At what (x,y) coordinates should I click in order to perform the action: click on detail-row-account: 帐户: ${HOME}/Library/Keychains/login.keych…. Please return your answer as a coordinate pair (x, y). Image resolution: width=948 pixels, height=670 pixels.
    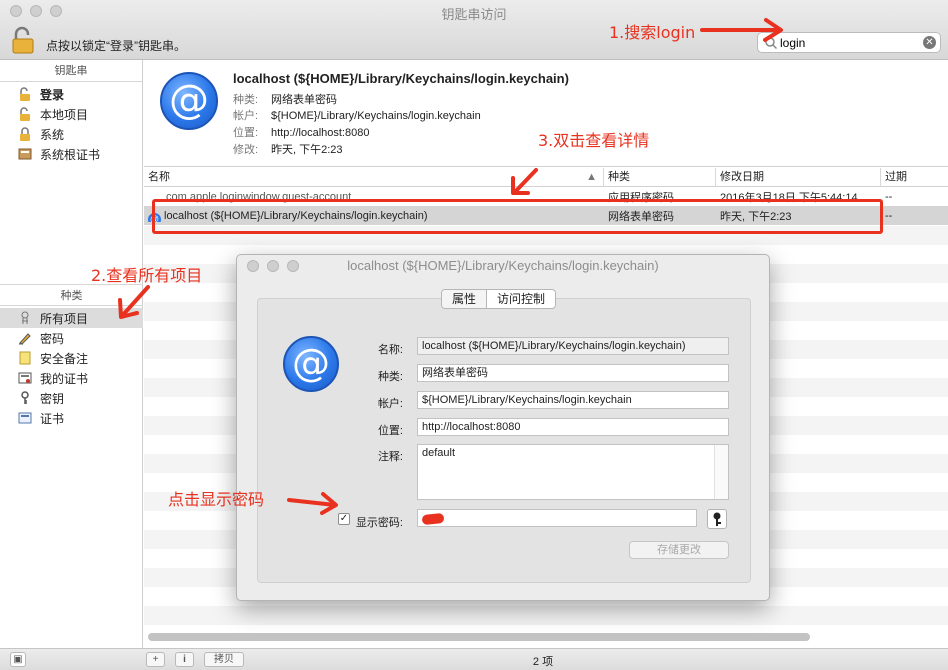
    Looking at the image, I should click on (357, 115).